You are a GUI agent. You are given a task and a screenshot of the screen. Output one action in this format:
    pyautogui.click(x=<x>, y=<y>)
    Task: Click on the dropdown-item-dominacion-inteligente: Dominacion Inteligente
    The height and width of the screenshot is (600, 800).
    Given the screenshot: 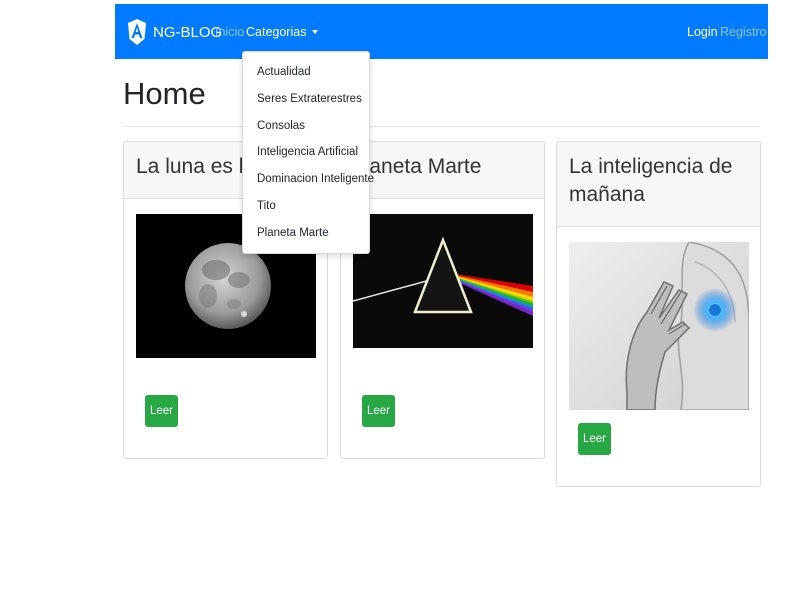 What is the action you would take?
    pyautogui.click(x=315, y=179)
    